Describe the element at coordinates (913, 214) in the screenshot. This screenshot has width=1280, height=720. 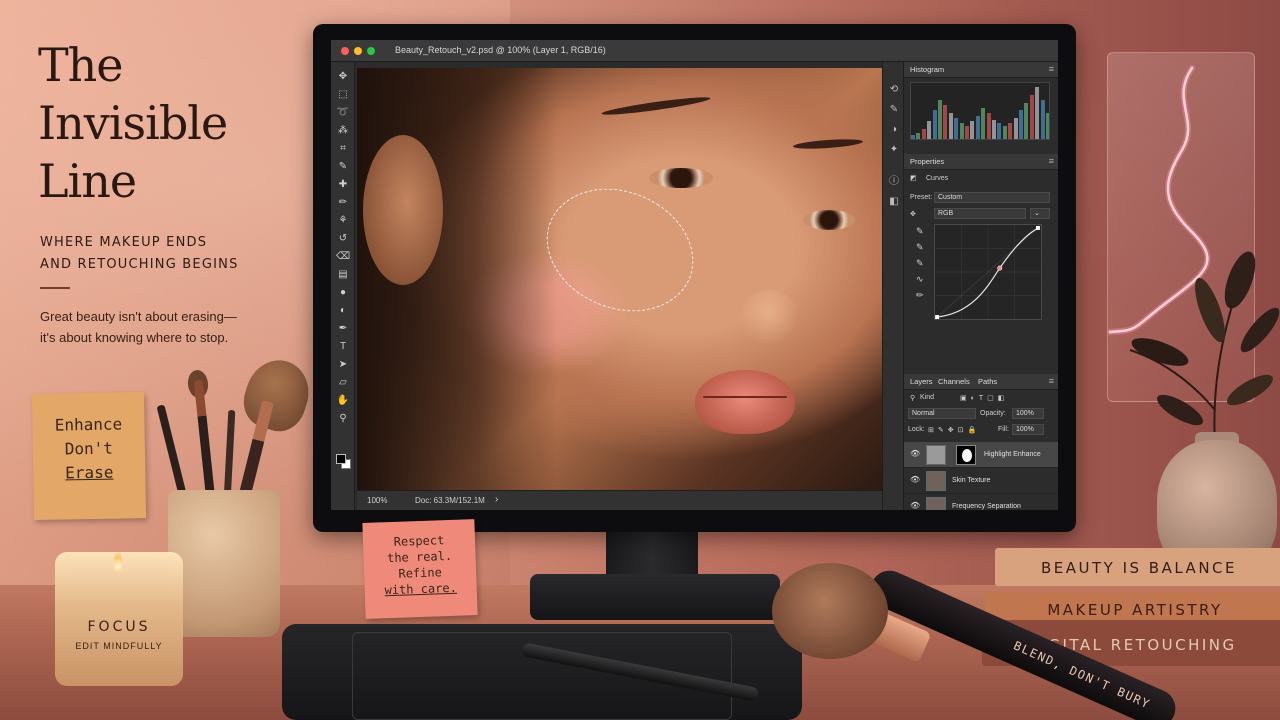
I see `channel-icon: ✥` at that location.